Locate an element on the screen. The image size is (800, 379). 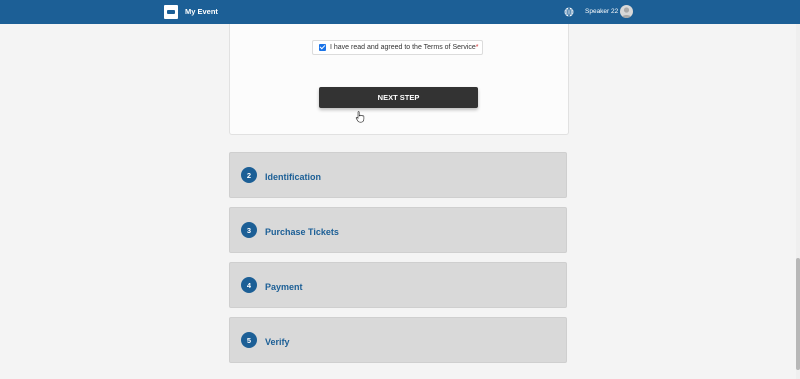
terms-checkbox is located at coordinates (322, 47).